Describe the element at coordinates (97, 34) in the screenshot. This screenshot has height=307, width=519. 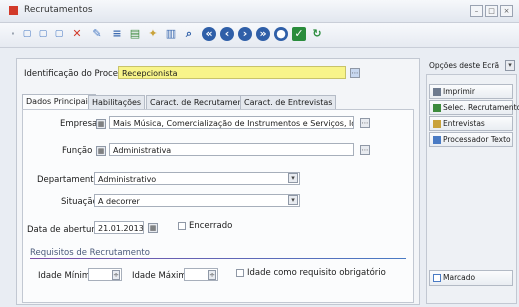
I see `edit-icon: ✎` at that location.